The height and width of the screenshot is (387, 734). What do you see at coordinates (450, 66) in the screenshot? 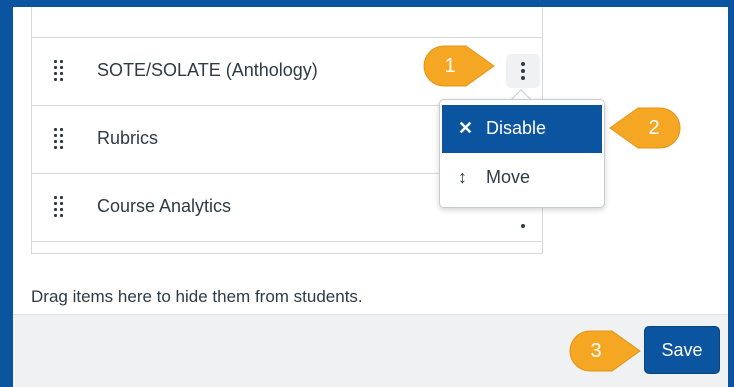
I see `callout-number: 1` at bounding box center [450, 66].